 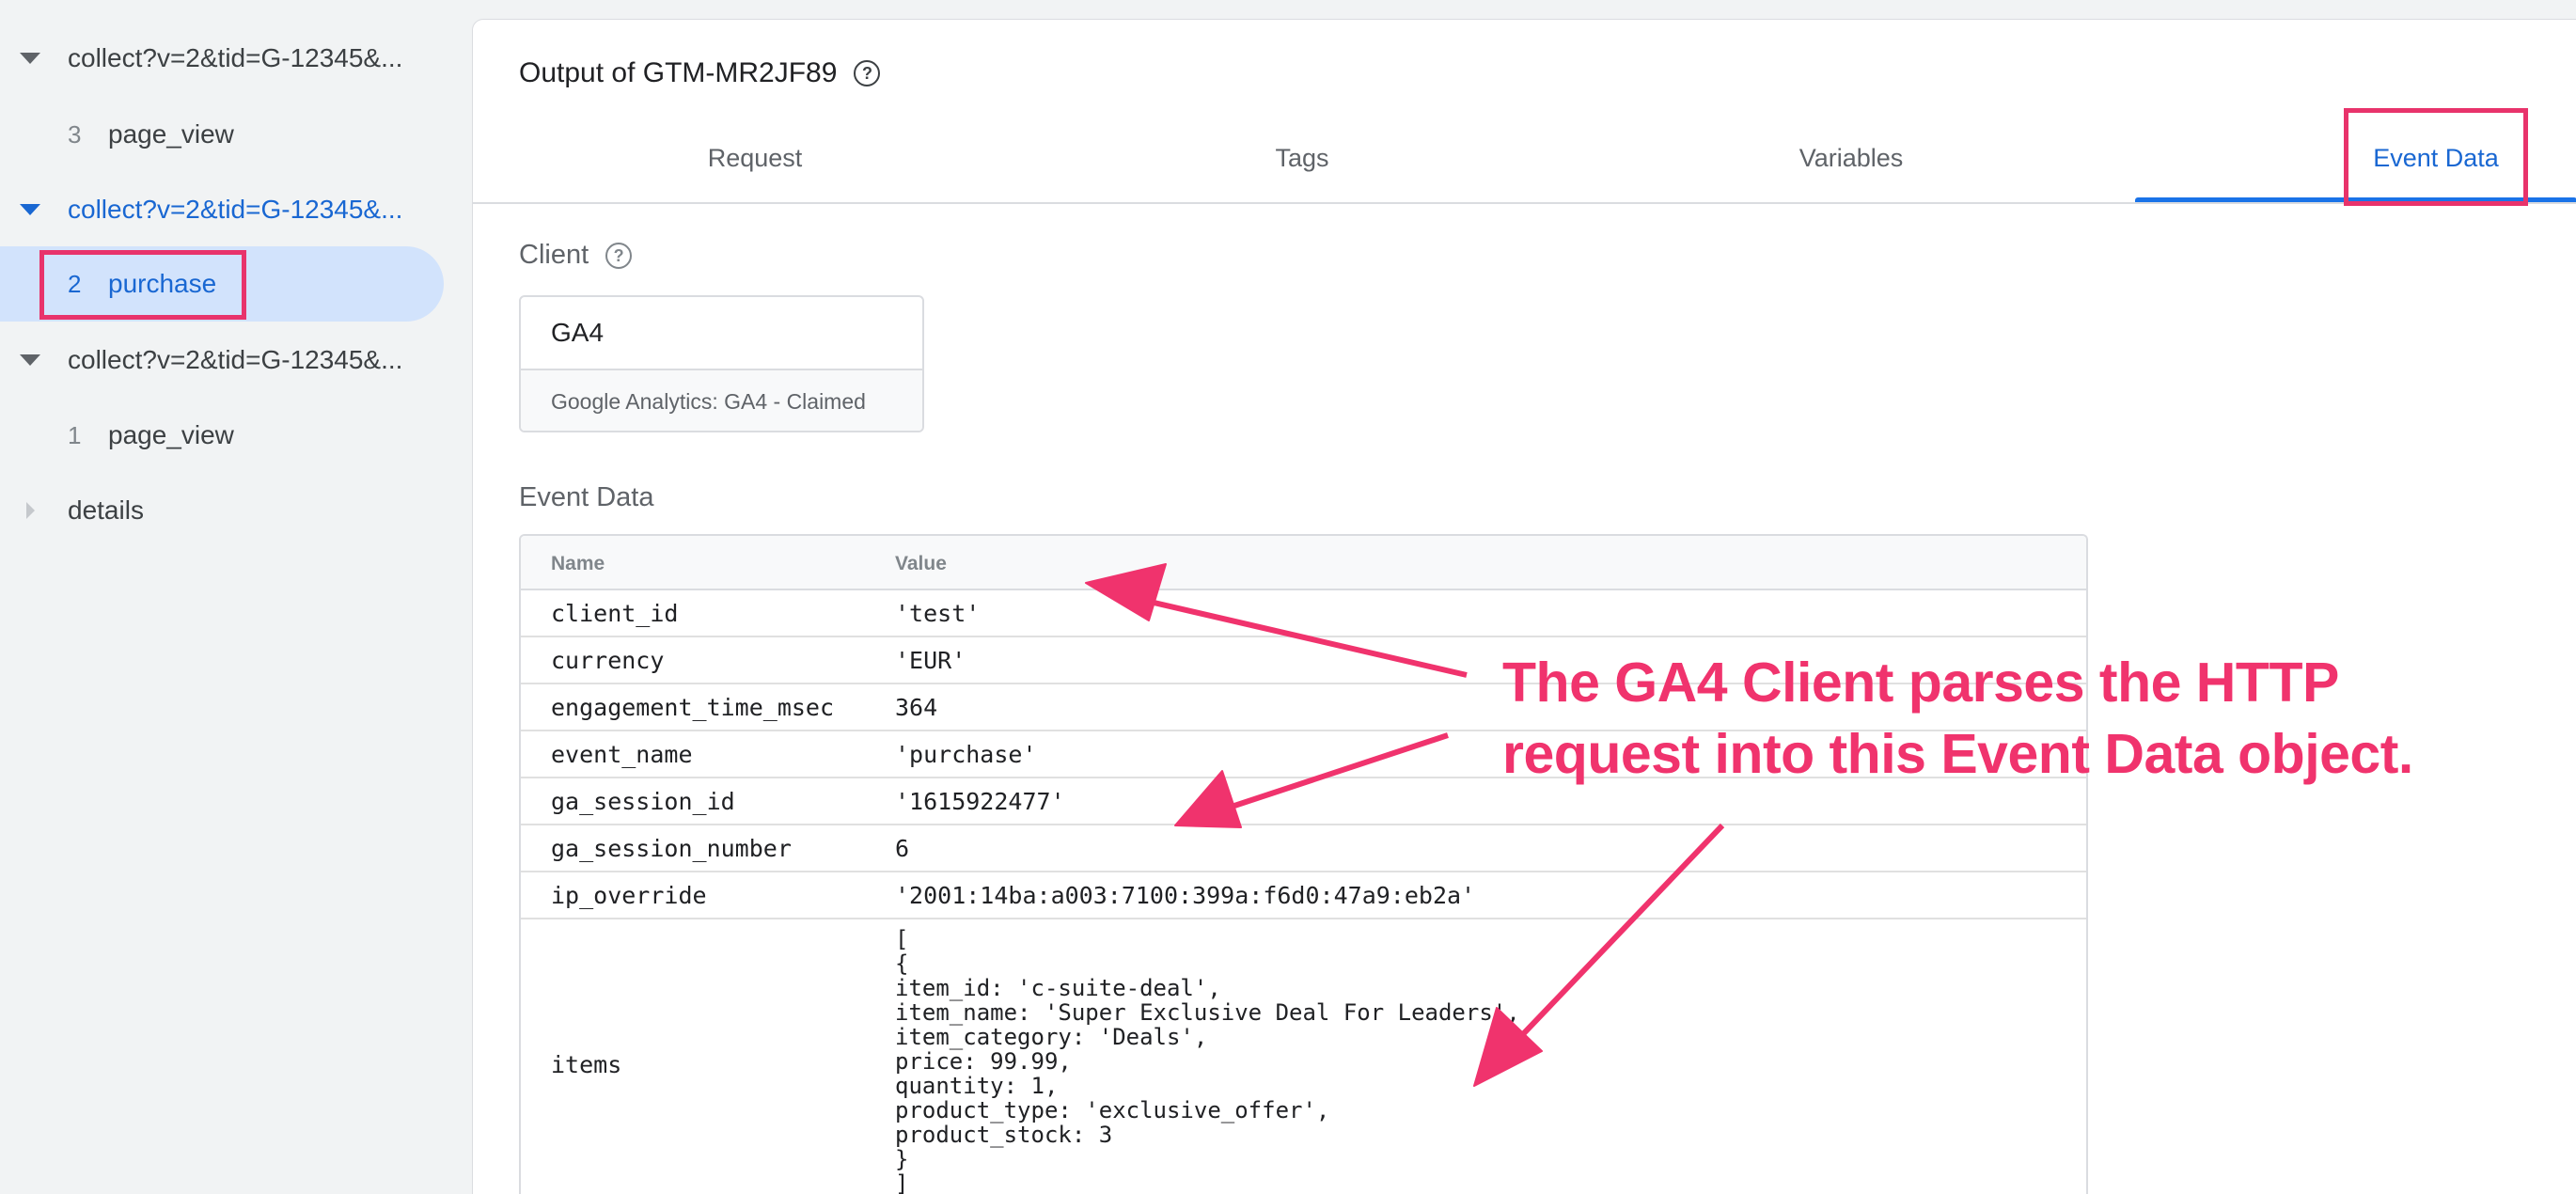 I want to click on tab-variables: Variables, so click(x=1851, y=158).